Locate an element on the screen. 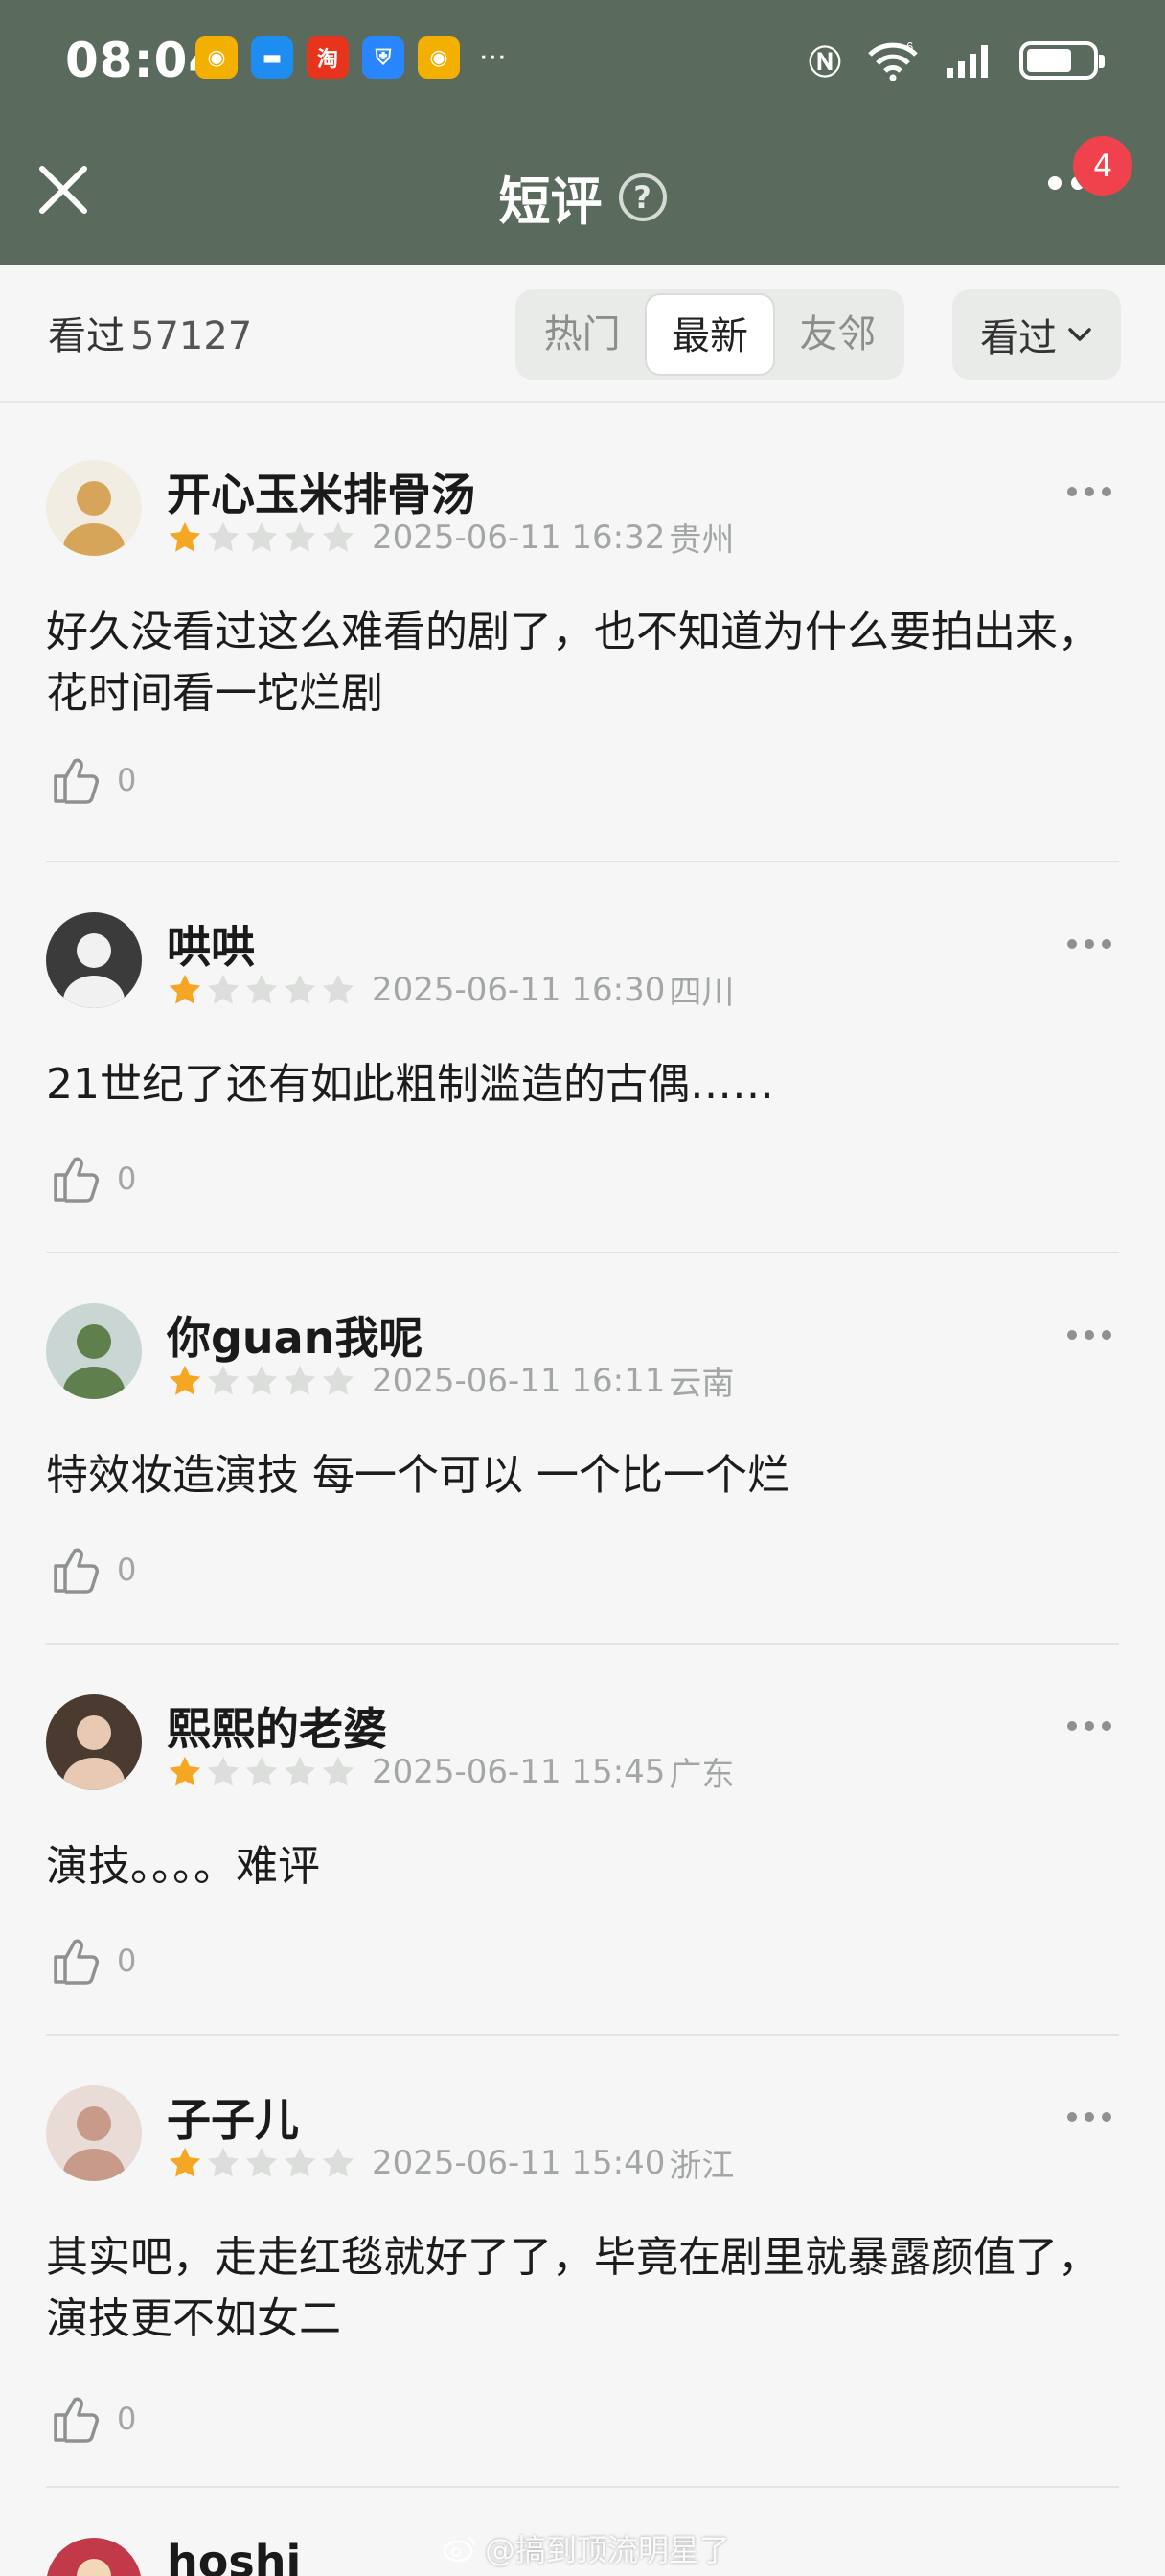 This screenshot has height=2576, width=1165. comment-date: 2025-06-11 16:32 is located at coordinates (519, 537).